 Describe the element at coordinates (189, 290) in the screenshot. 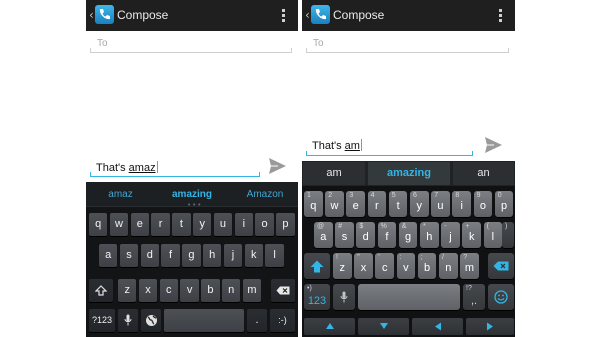

I see `key-v: v` at that location.